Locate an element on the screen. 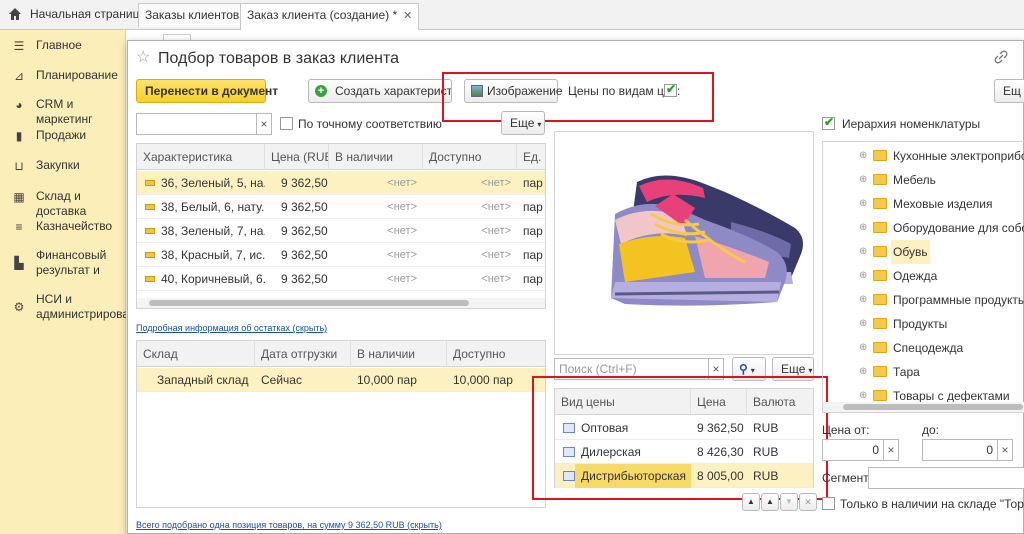 The width and height of the screenshot is (1024, 534). tree-item-label: Меховые изделия is located at coordinates (943, 204).